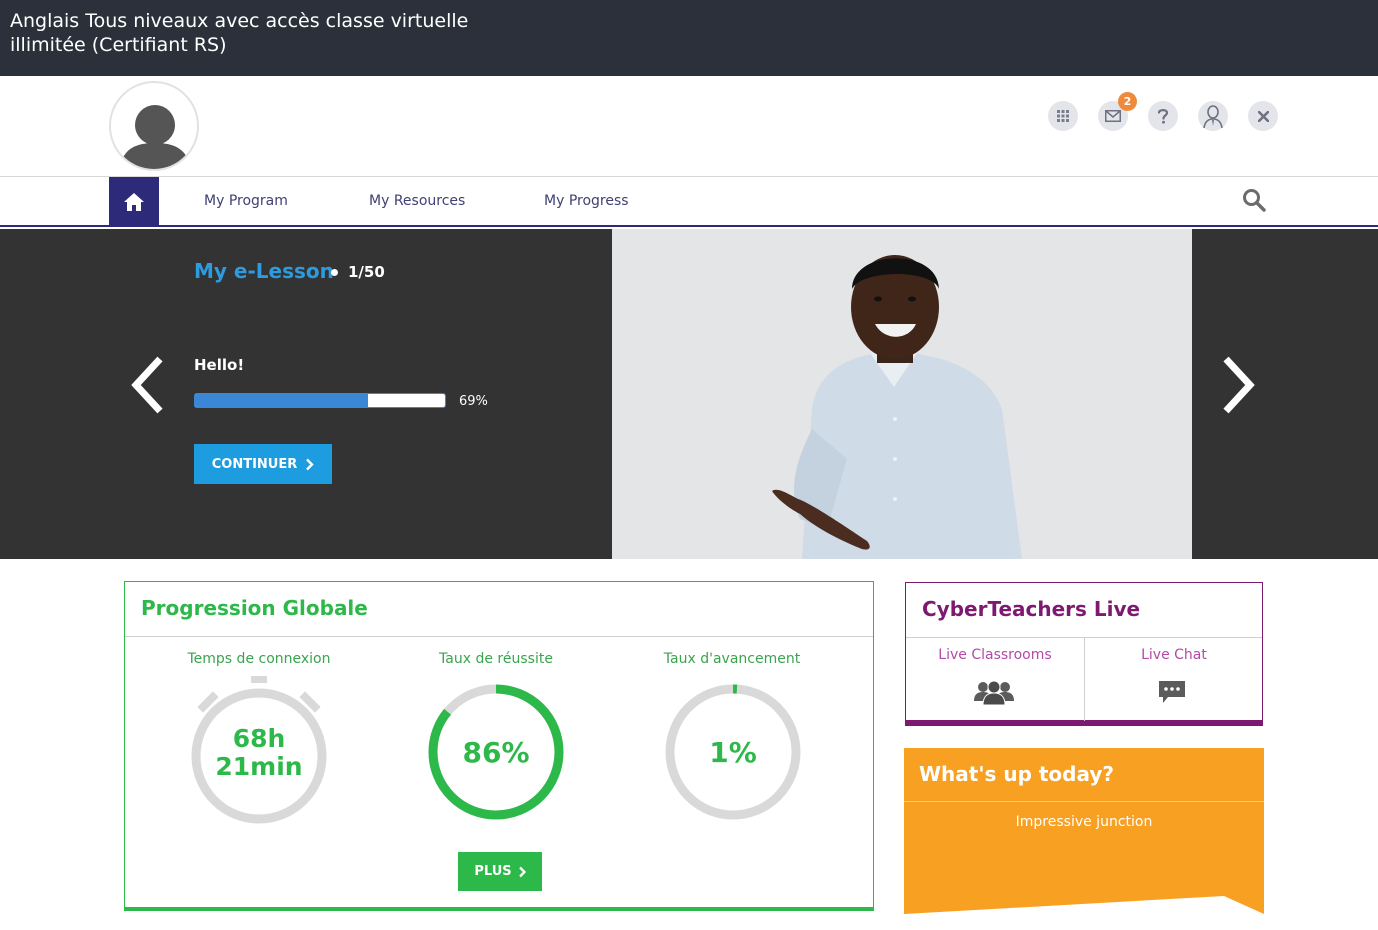  What do you see at coordinates (1213, 116) in the screenshot?
I see `coach-icon` at bounding box center [1213, 116].